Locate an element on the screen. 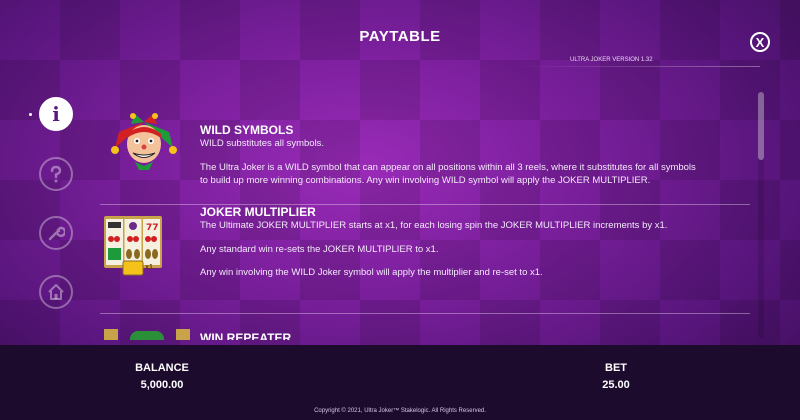  close-button: X is located at coordinates (760, 42).